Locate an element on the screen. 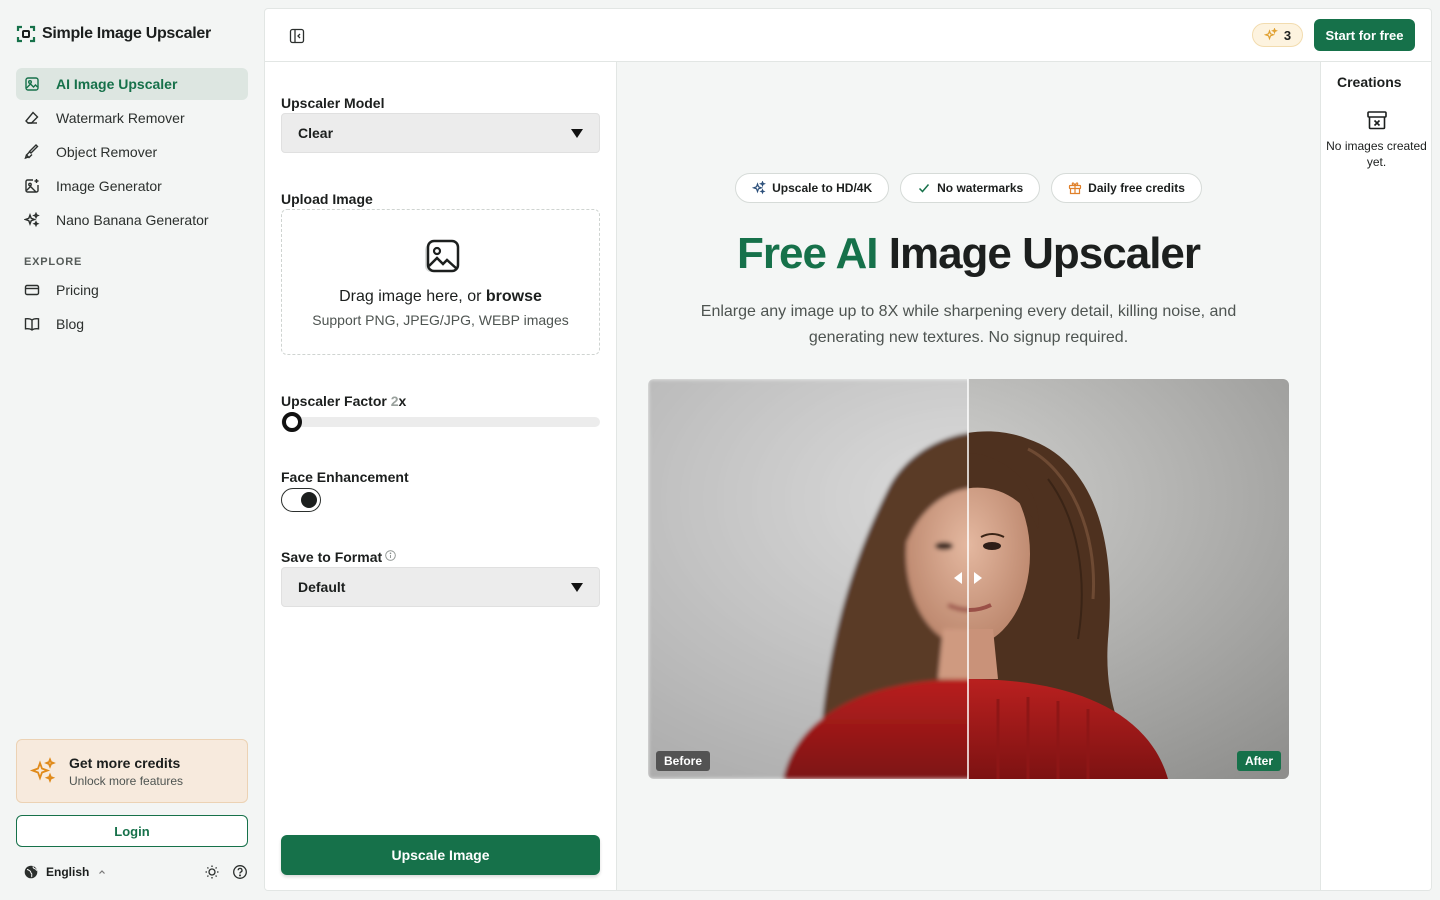 This screenshot has width=1440, height=900. image-upload-icon is located at coordinates (442, 256).